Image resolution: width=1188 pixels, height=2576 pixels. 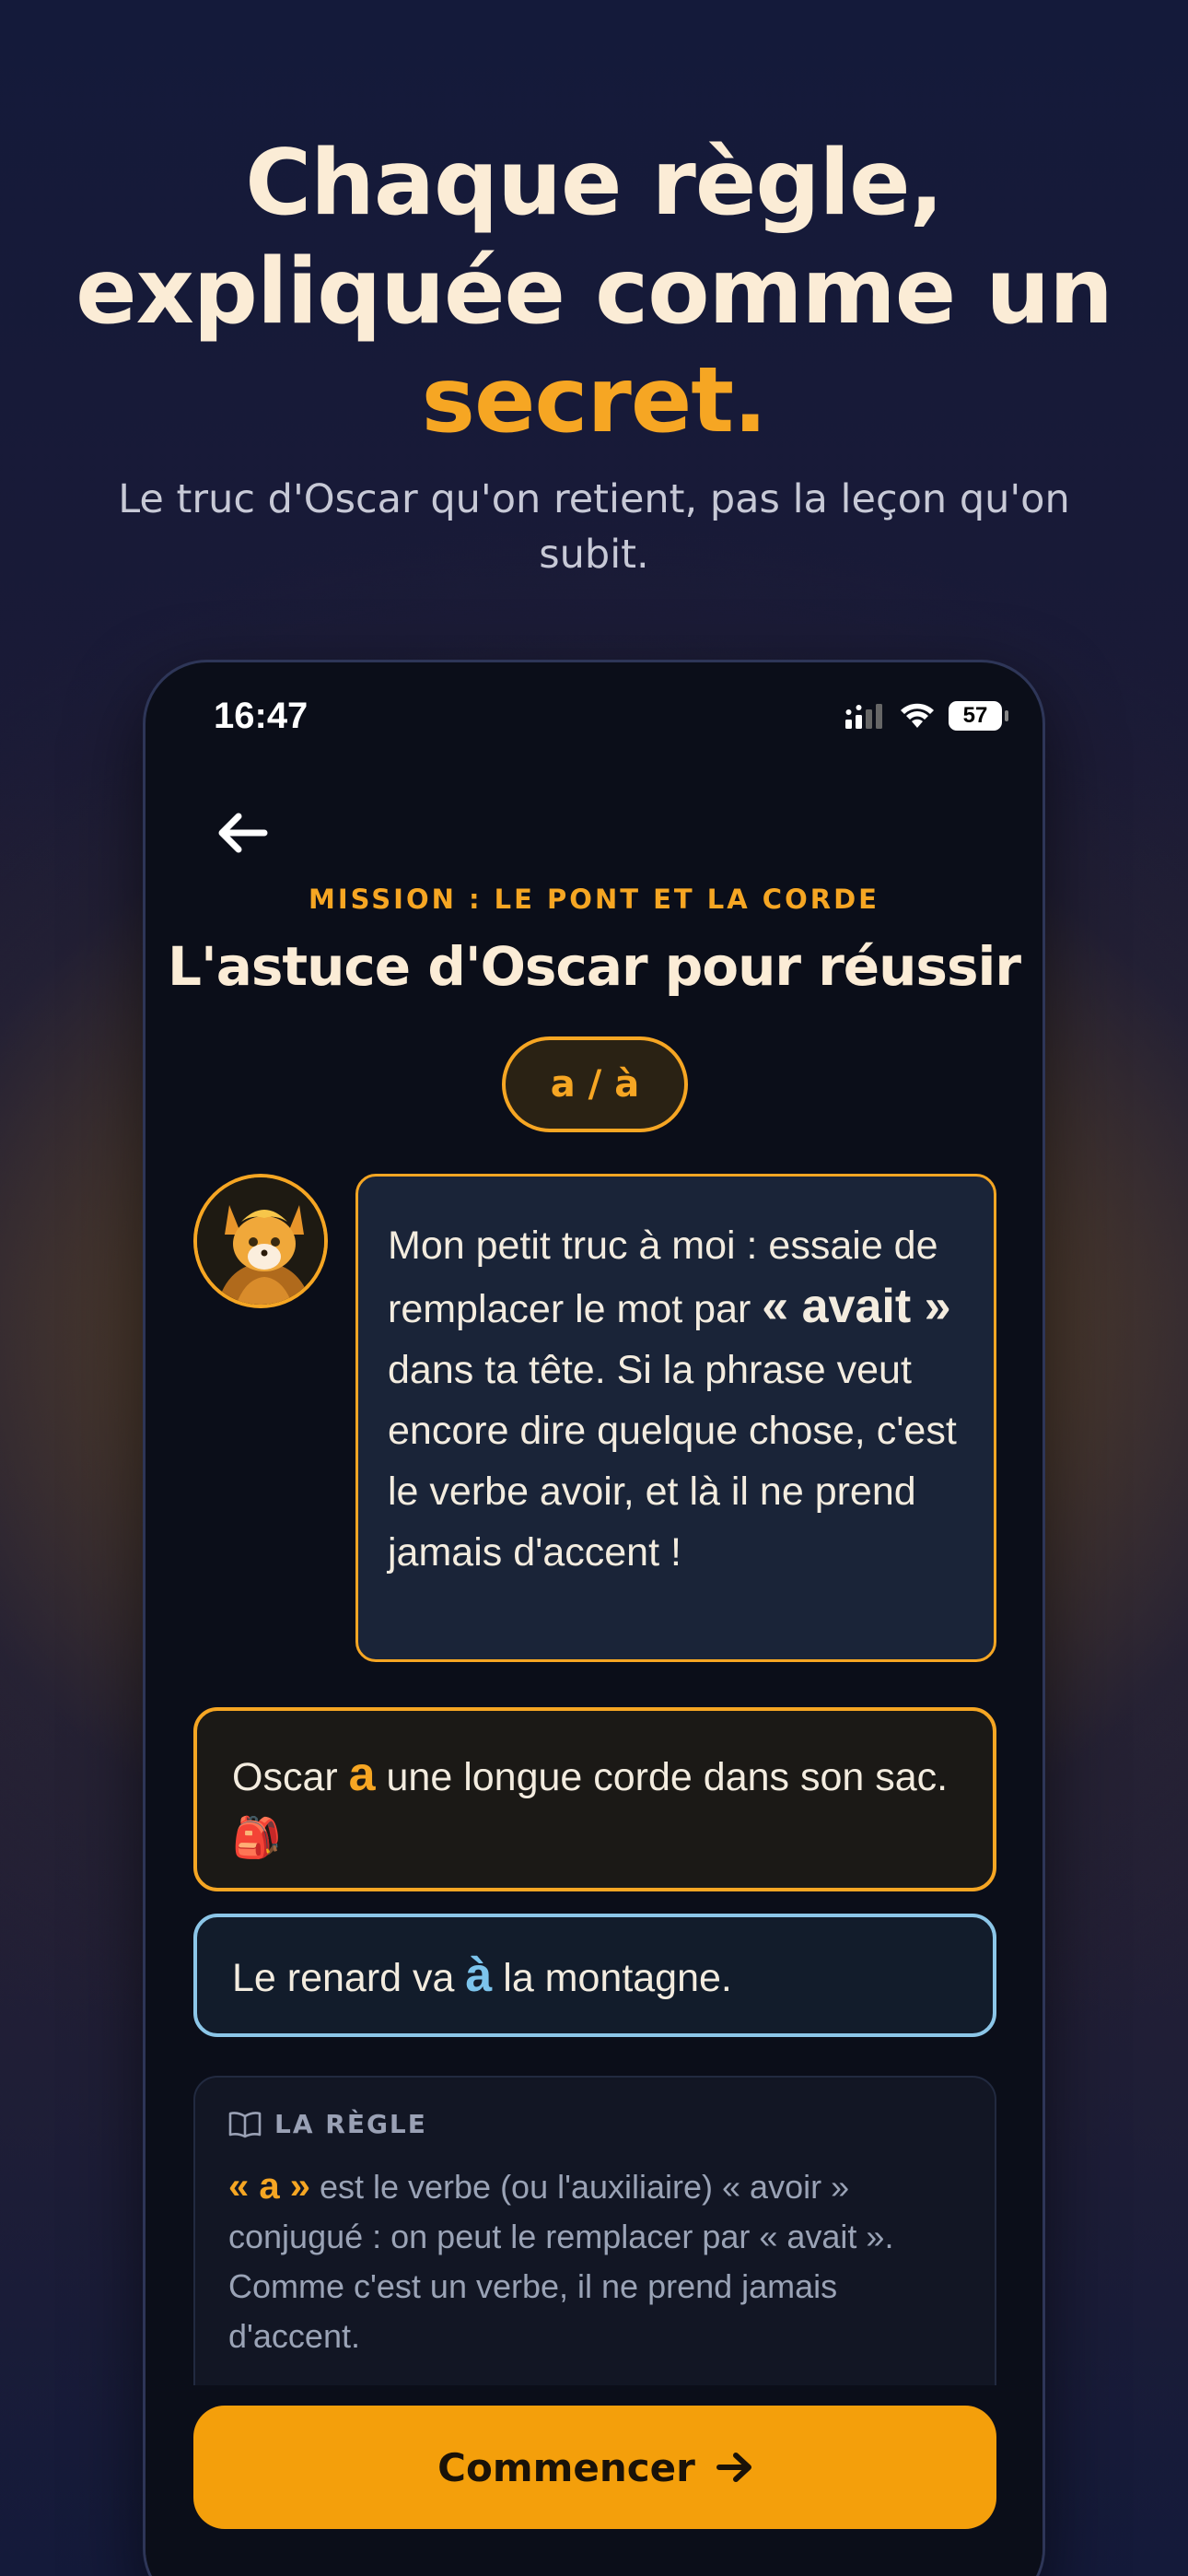 What do you see at coordinates (594, 183) in the screenshot?
I see `hero-title-line1: Chaque règle,` at bounding box center [594, 183].